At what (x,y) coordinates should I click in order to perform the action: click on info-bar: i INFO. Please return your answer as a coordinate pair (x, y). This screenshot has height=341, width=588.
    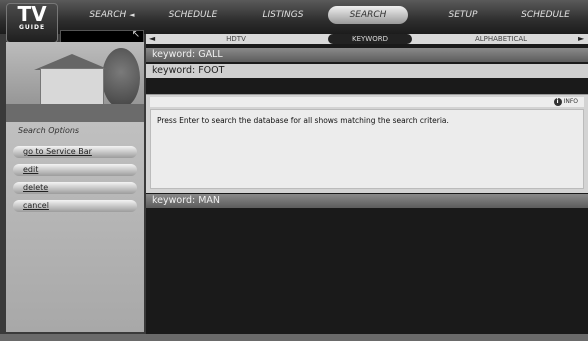
    Looking at the image, I should click on (367, 102).